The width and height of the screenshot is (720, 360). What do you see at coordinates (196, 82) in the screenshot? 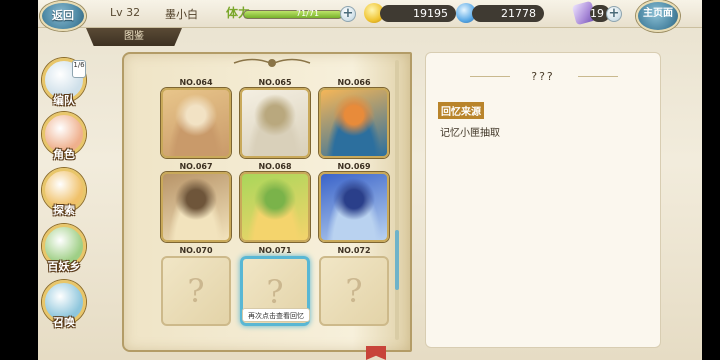
I see `slot-number: NO.064` at bounding box center [196, 82].